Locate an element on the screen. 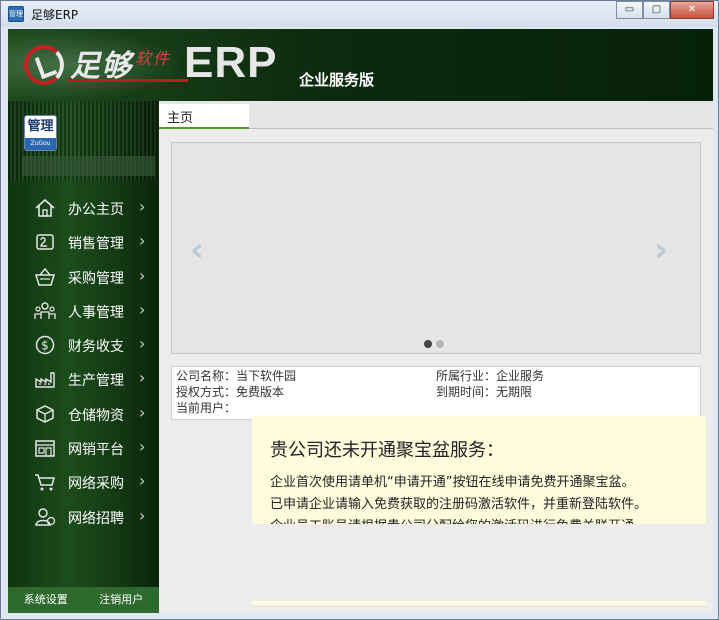 This screenshot has width=719, height=620. sidebar-item-finance: $ 财务收支 › is located at coordinates (83, 345).